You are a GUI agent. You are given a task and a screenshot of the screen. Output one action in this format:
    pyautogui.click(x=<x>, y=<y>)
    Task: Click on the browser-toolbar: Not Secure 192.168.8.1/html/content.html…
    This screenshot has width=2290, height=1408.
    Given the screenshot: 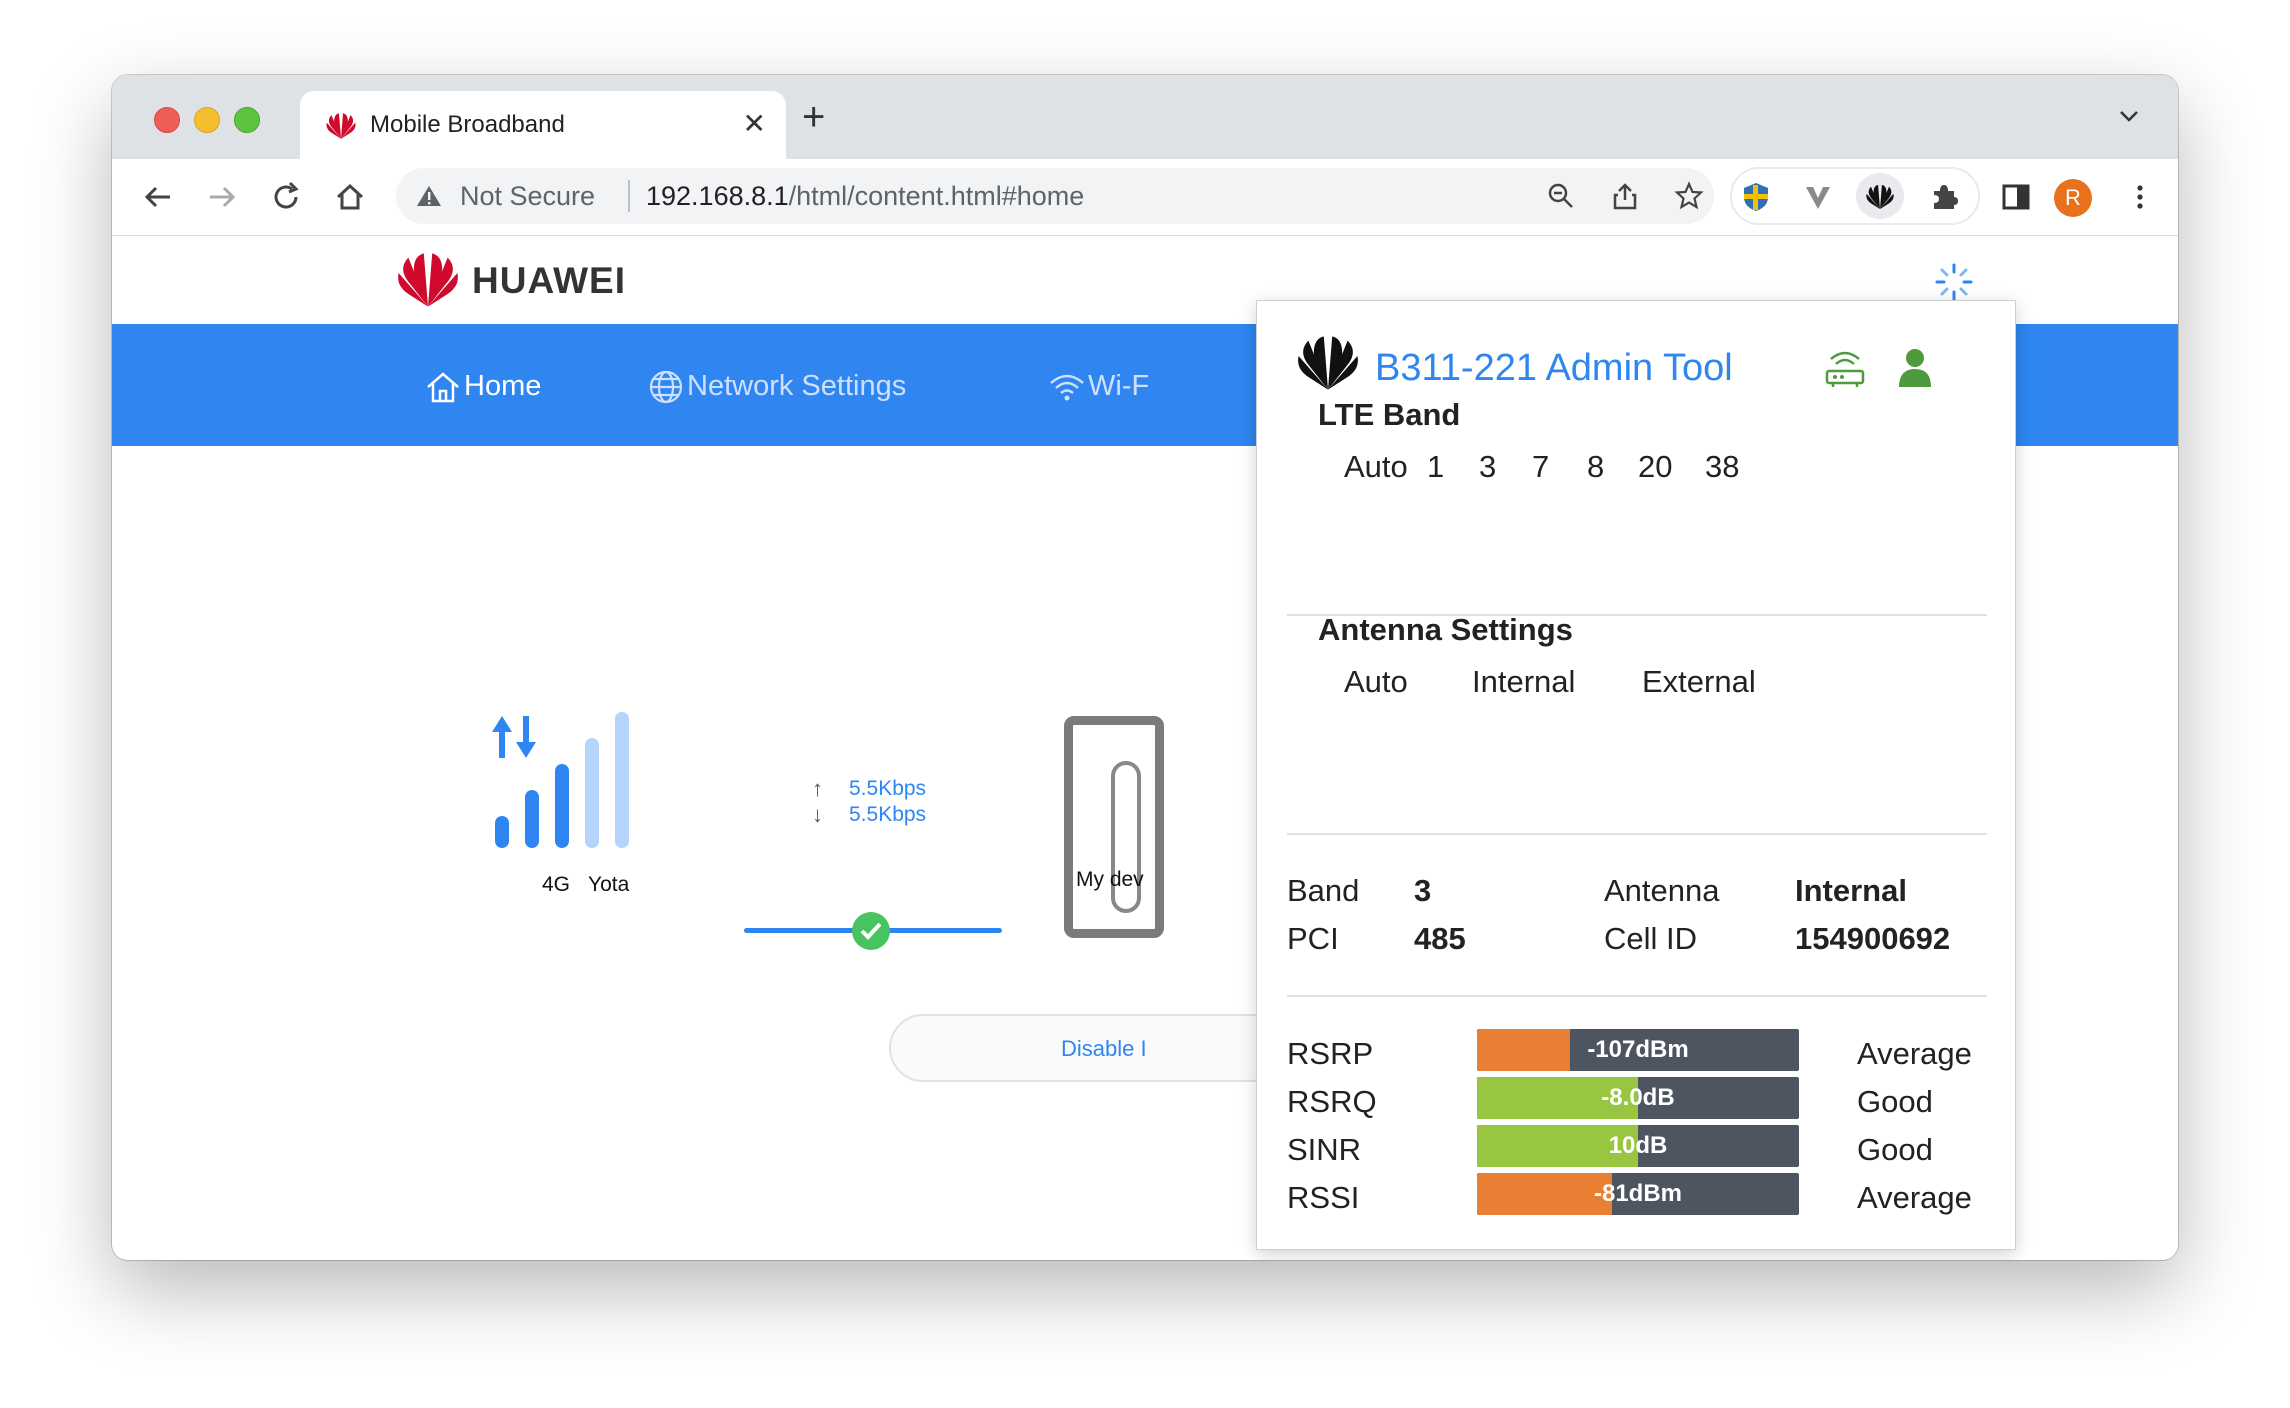 What is the action you would take?
    pyautogui.click(x=1145, y=197)
    